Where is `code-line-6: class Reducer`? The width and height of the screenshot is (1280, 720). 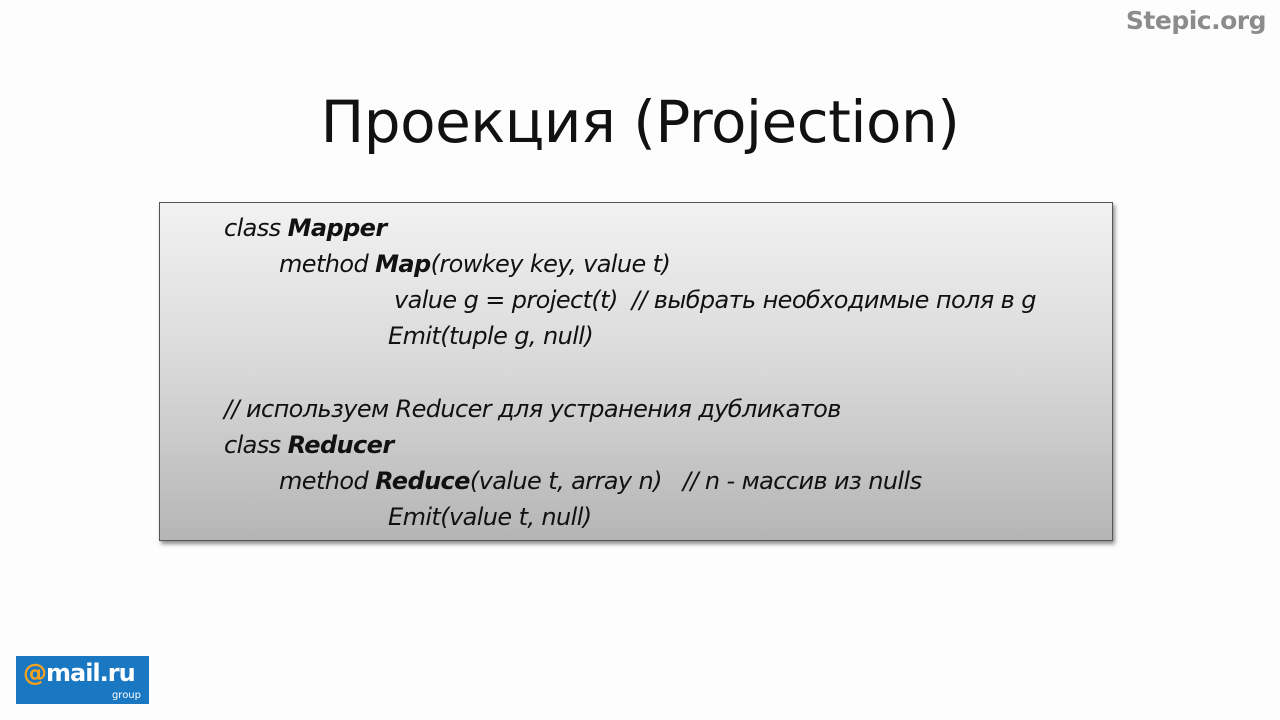 code-line-6: class Reducer is located at coordinates (309, 445).